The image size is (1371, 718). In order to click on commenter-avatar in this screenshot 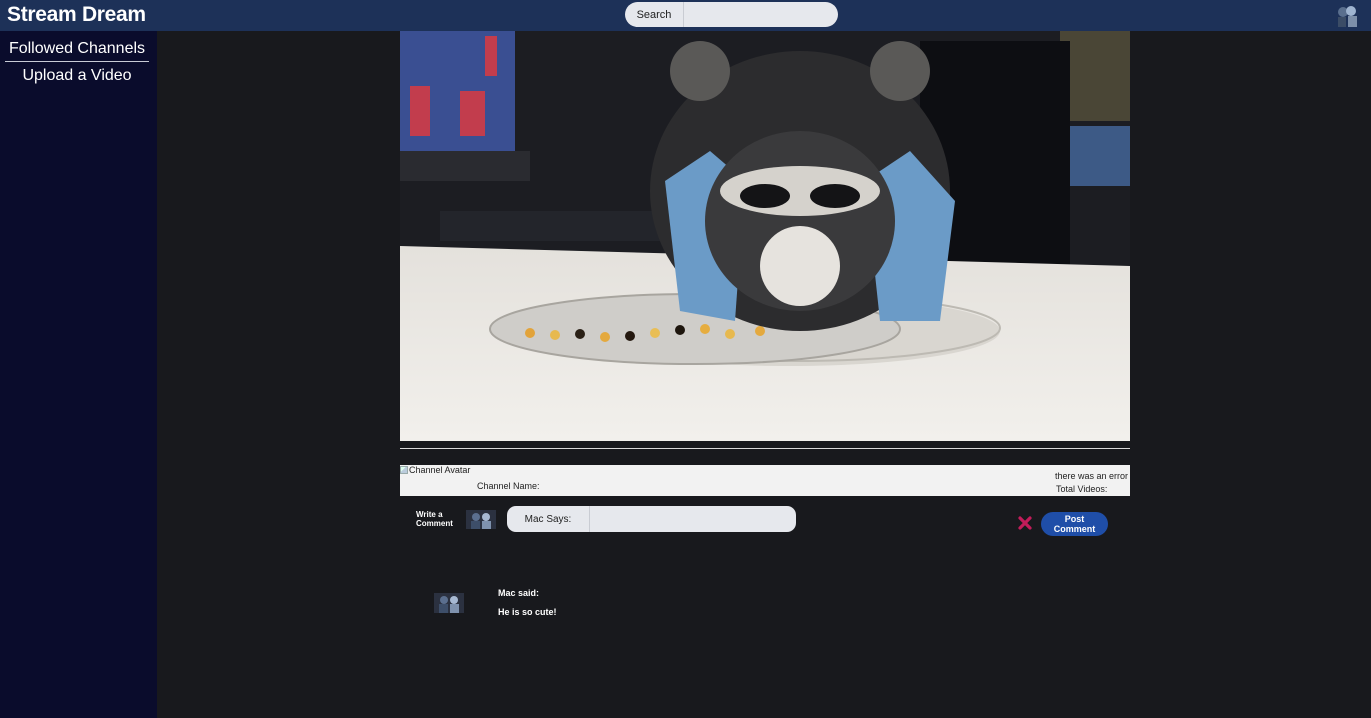, I will do `click(481, 519)`.